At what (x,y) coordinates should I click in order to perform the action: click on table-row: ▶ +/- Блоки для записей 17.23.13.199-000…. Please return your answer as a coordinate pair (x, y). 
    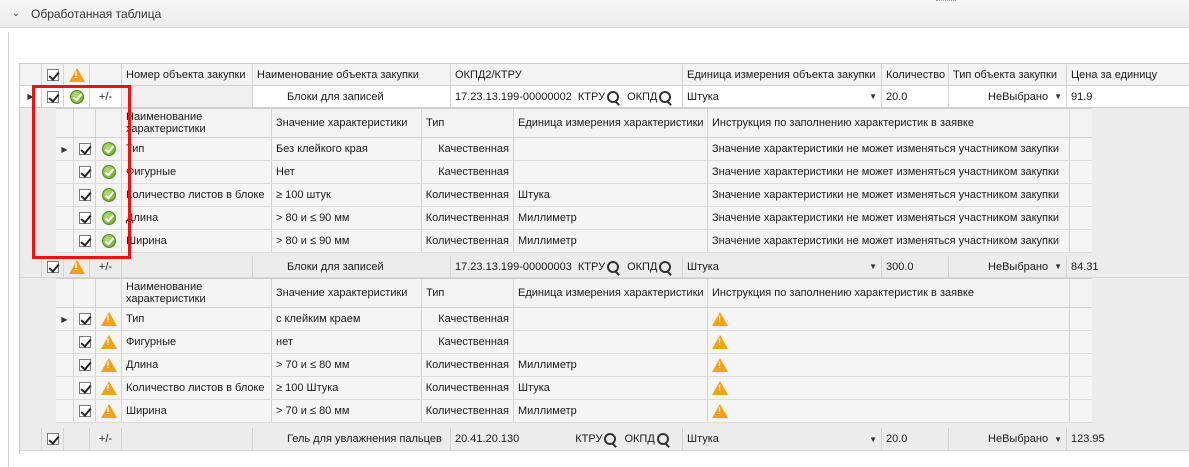
    Looking at the image, I should click on (604, 97).